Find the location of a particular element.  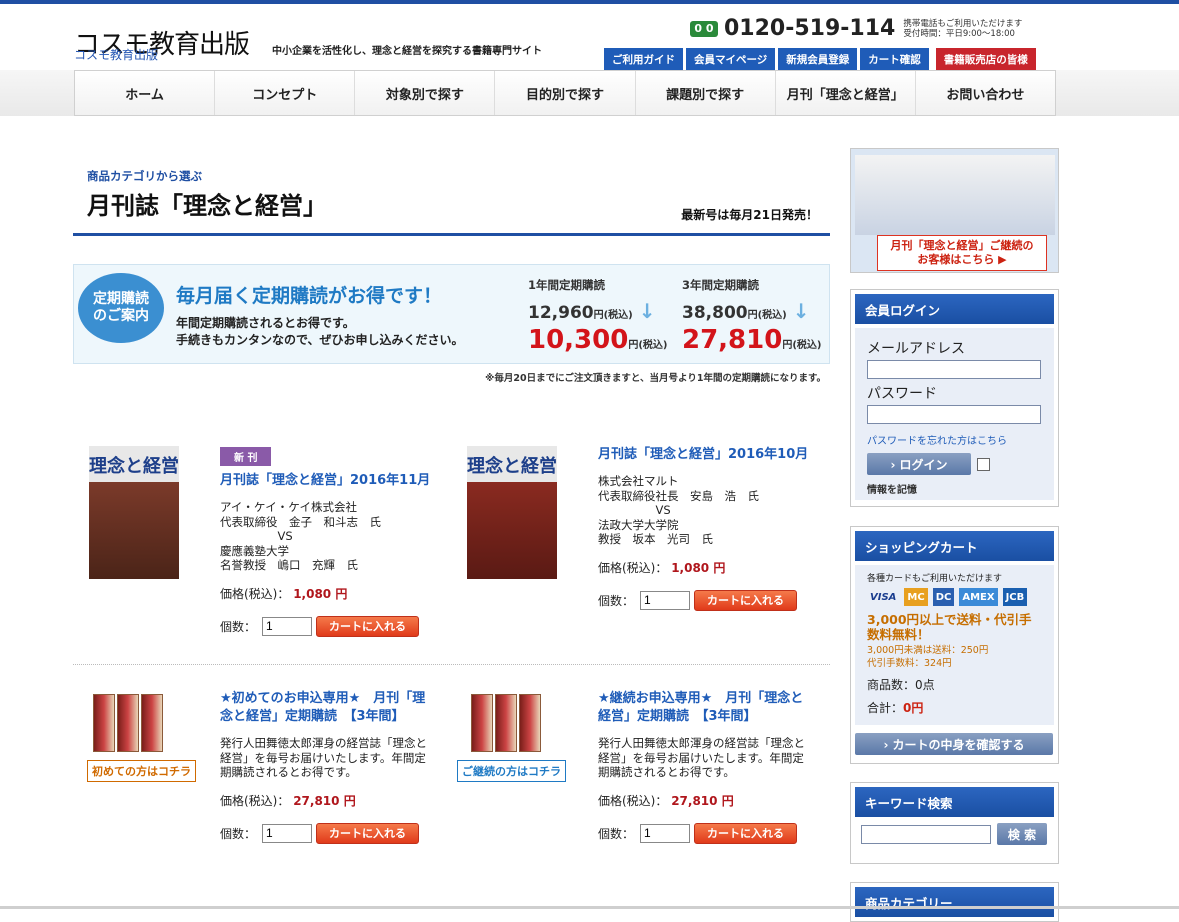

plan-3-old-value: 38,800 is located at coordinates (715, 313).